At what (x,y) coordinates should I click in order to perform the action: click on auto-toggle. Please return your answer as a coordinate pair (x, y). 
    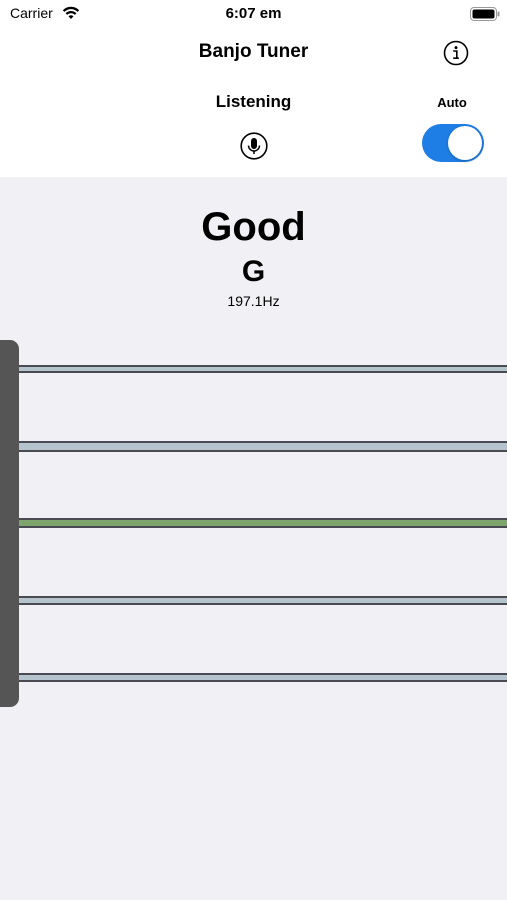
    Looking at the image, I should click on (453, 143).